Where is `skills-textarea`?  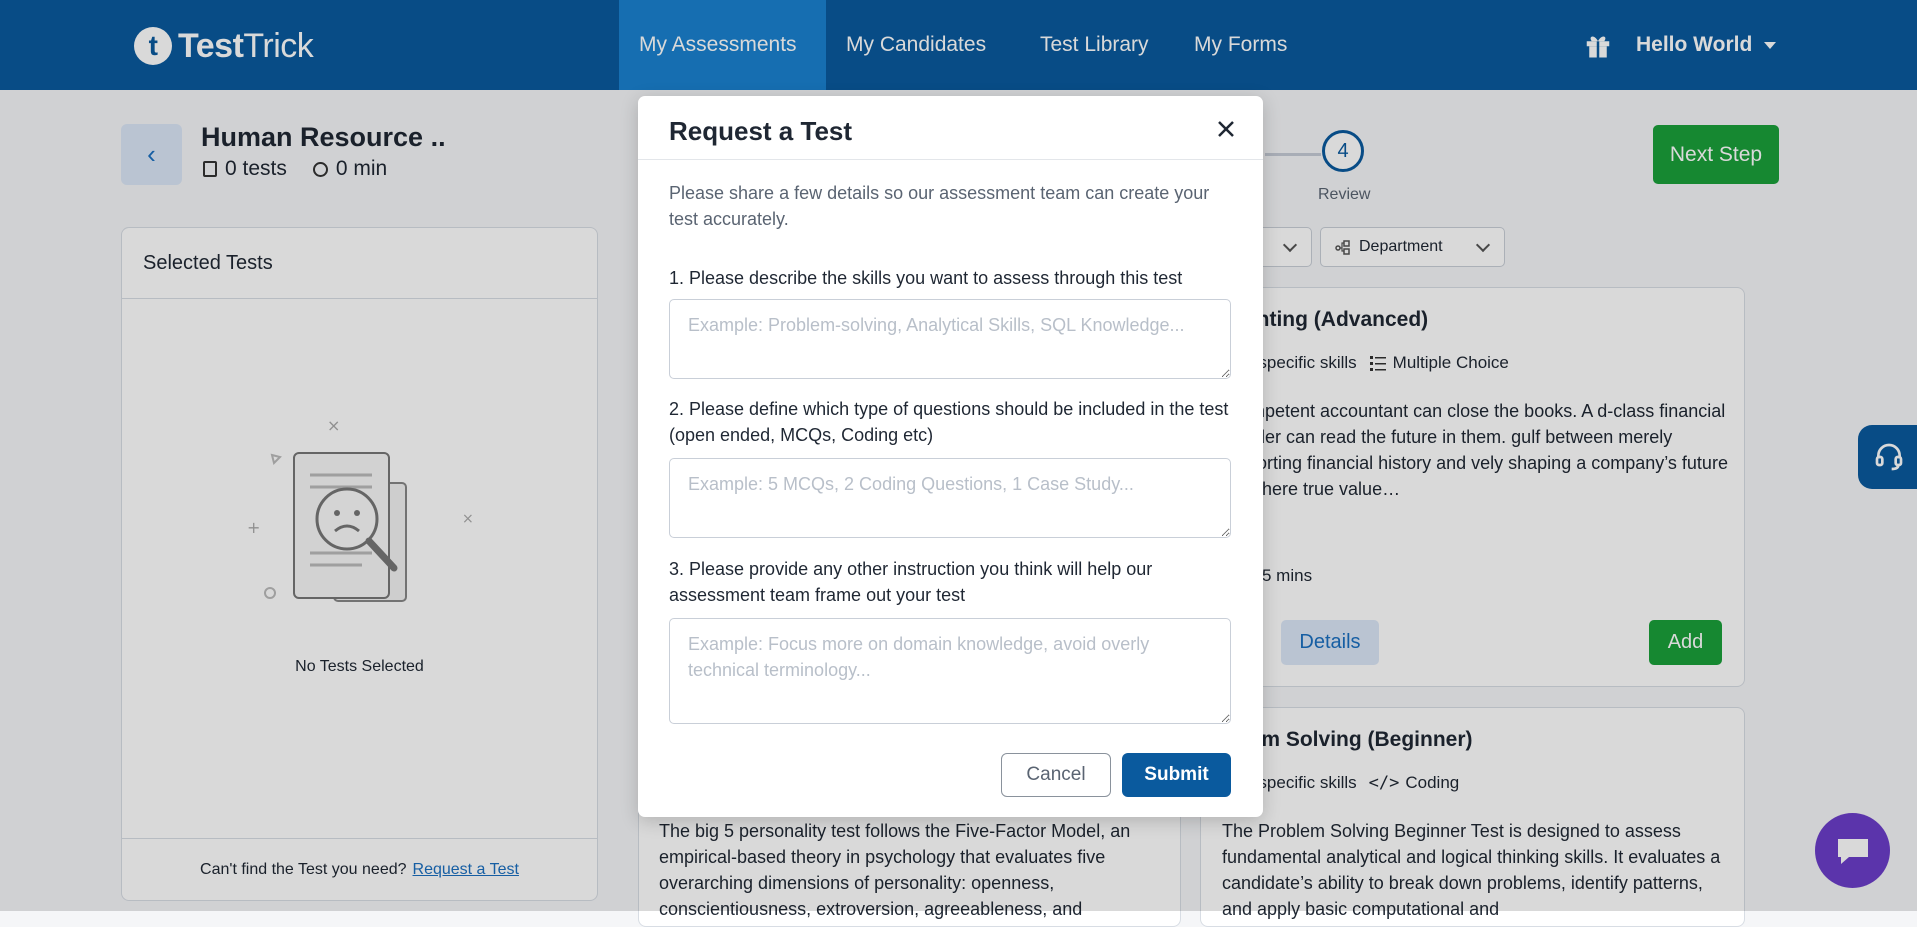
skills-textarea is located at coordinates (950, 339).